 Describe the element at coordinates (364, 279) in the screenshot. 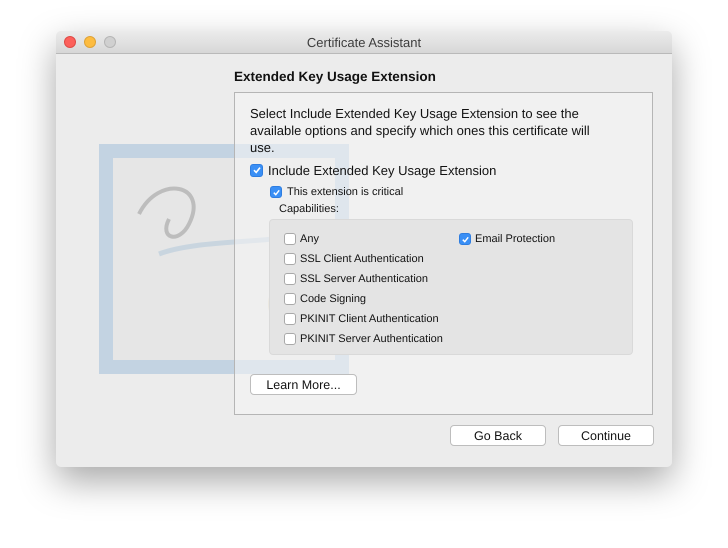

I see `checkbox-label: SSL Server Authentication` at that location.